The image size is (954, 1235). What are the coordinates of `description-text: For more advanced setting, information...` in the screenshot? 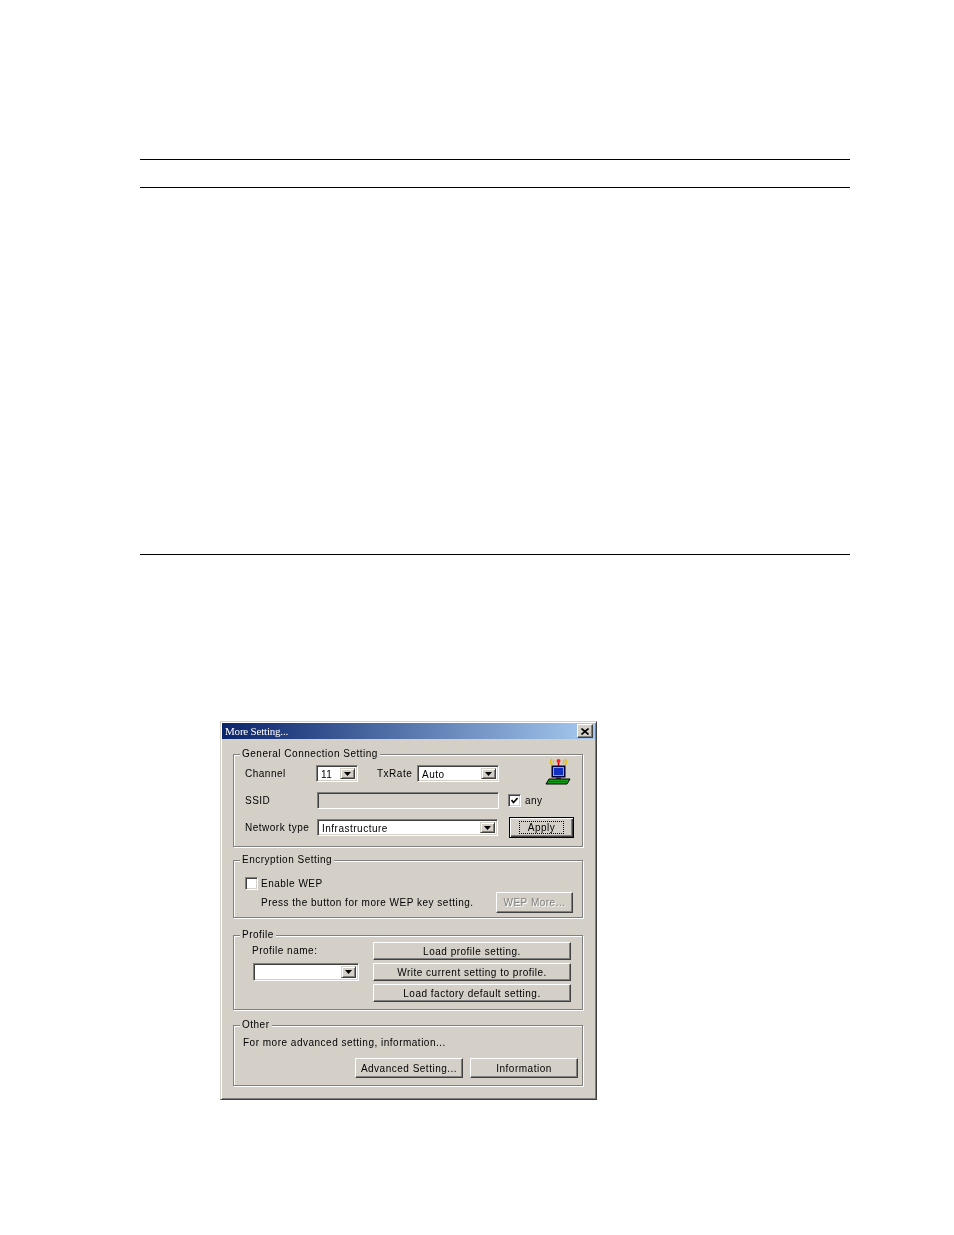 It's located at (345, 1043).